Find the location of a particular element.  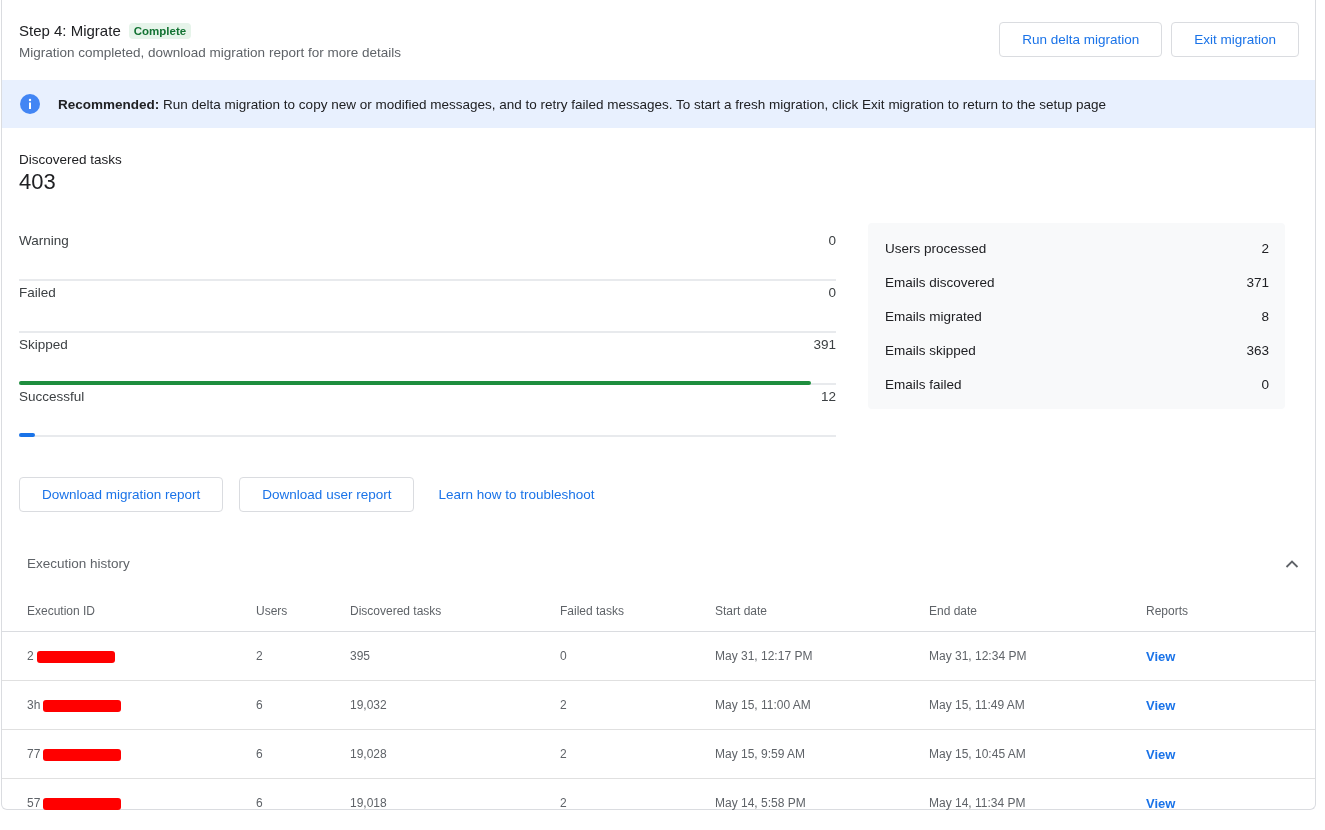

column-header: Reports is located at coordinates (1167, 611).